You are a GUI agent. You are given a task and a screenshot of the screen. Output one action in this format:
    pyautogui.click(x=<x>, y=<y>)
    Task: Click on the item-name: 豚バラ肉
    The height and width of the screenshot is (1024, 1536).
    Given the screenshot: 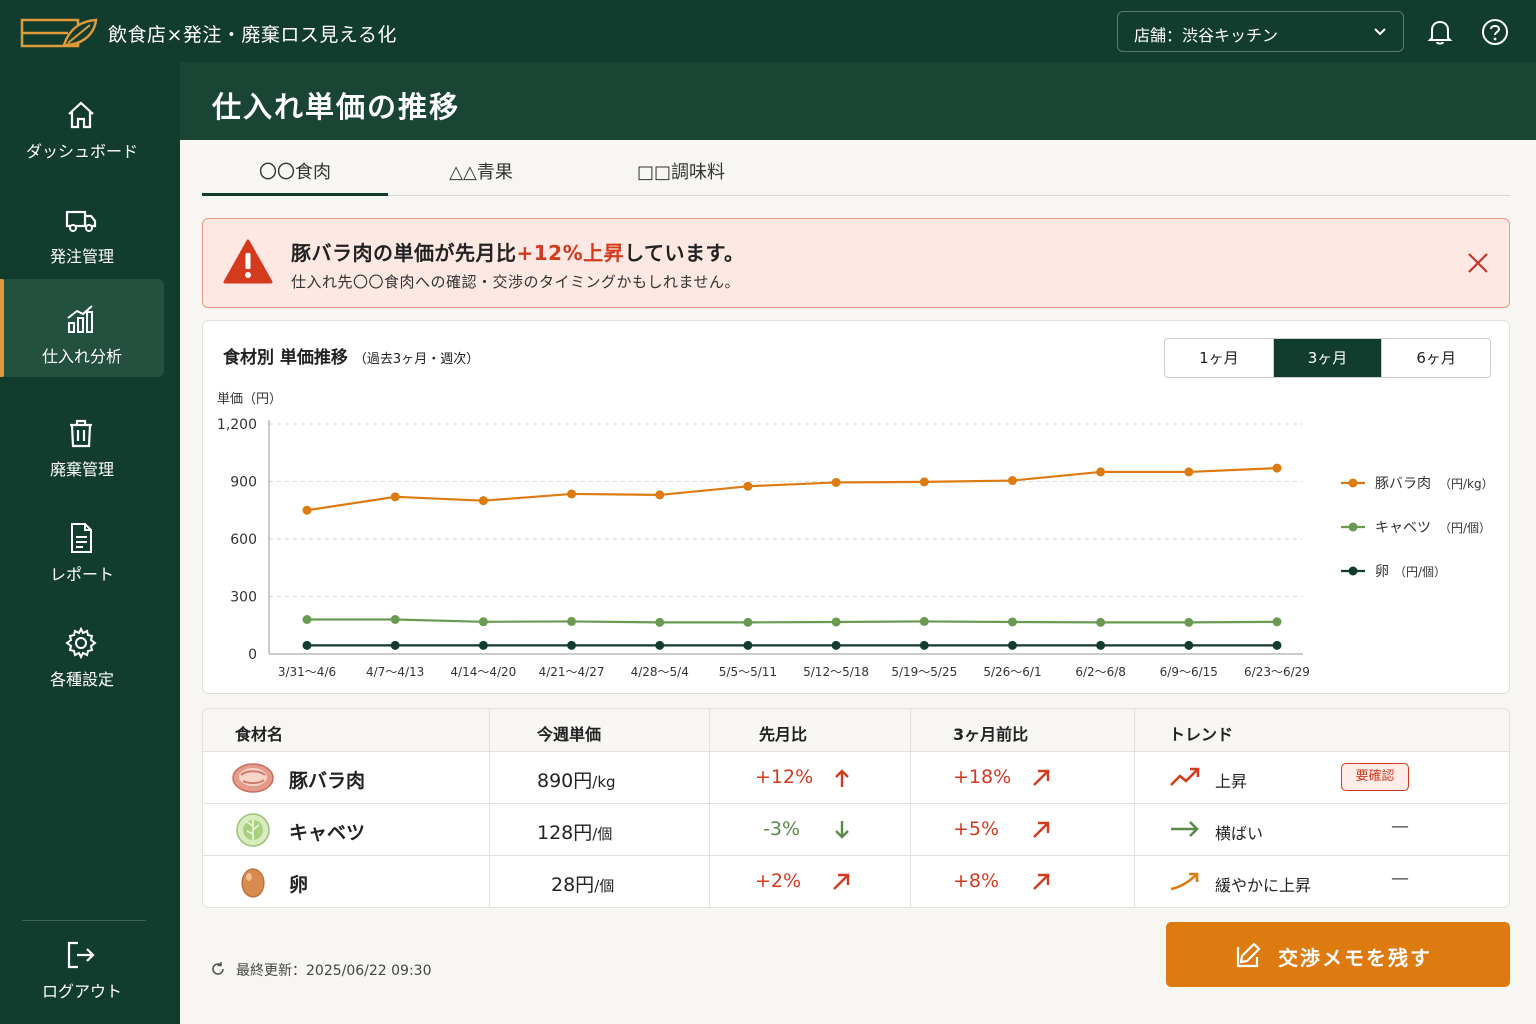 What is the action you would take?
    pyautogui.click(x=327, y=781)
    